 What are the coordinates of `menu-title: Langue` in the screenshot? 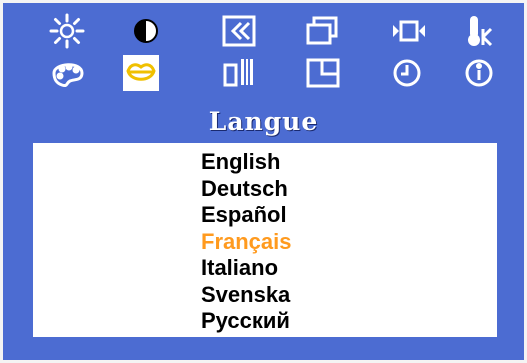 It's located at (263, 121).